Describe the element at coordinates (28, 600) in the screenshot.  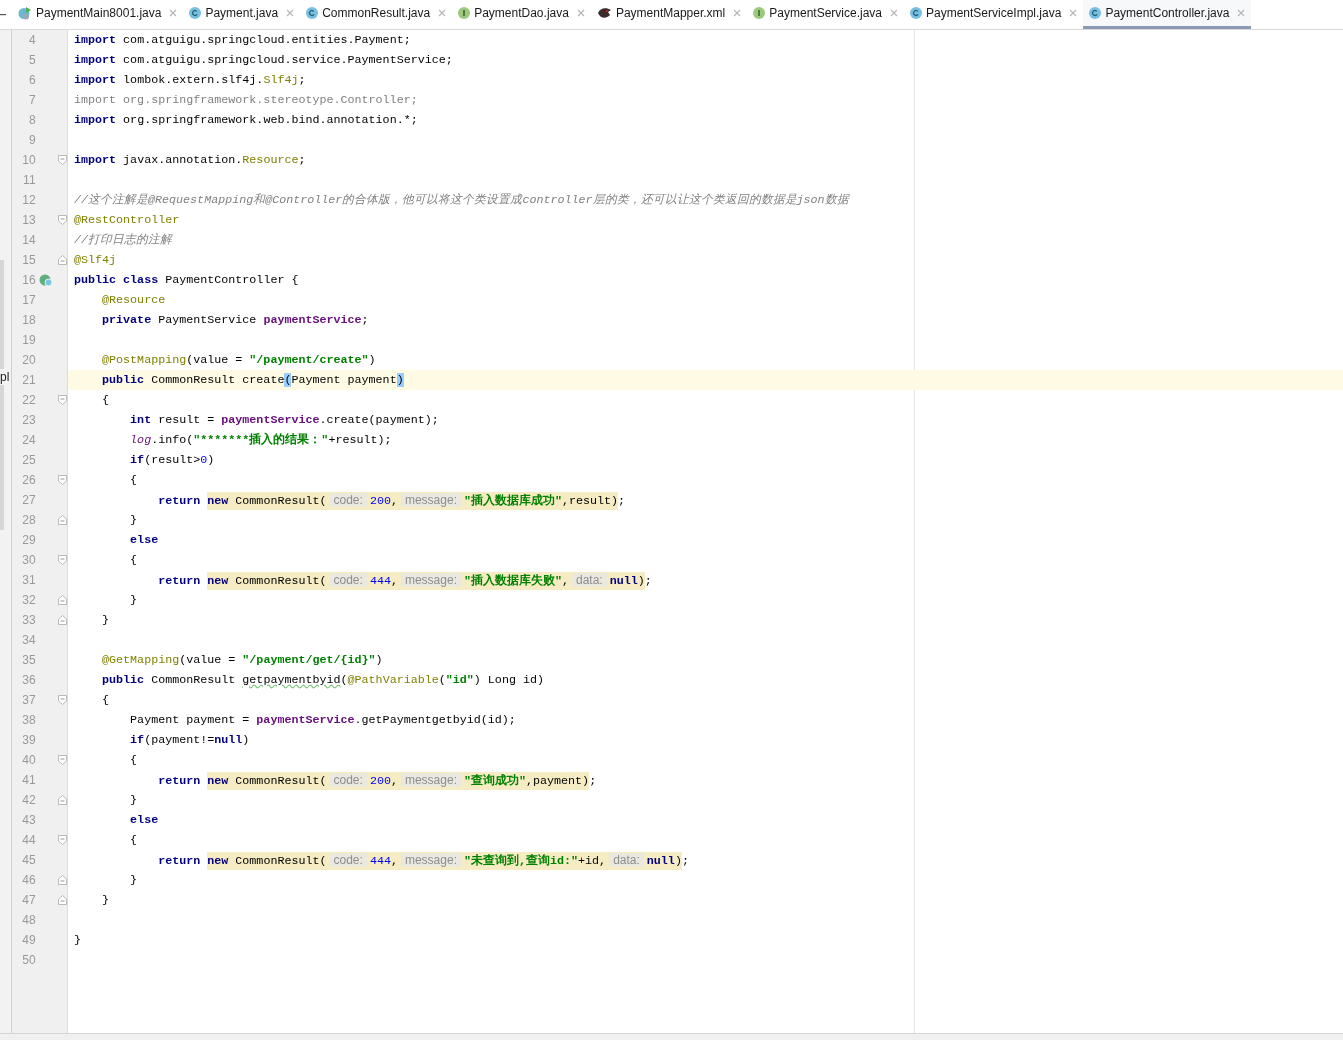
I see `line-number: 32` at that location.